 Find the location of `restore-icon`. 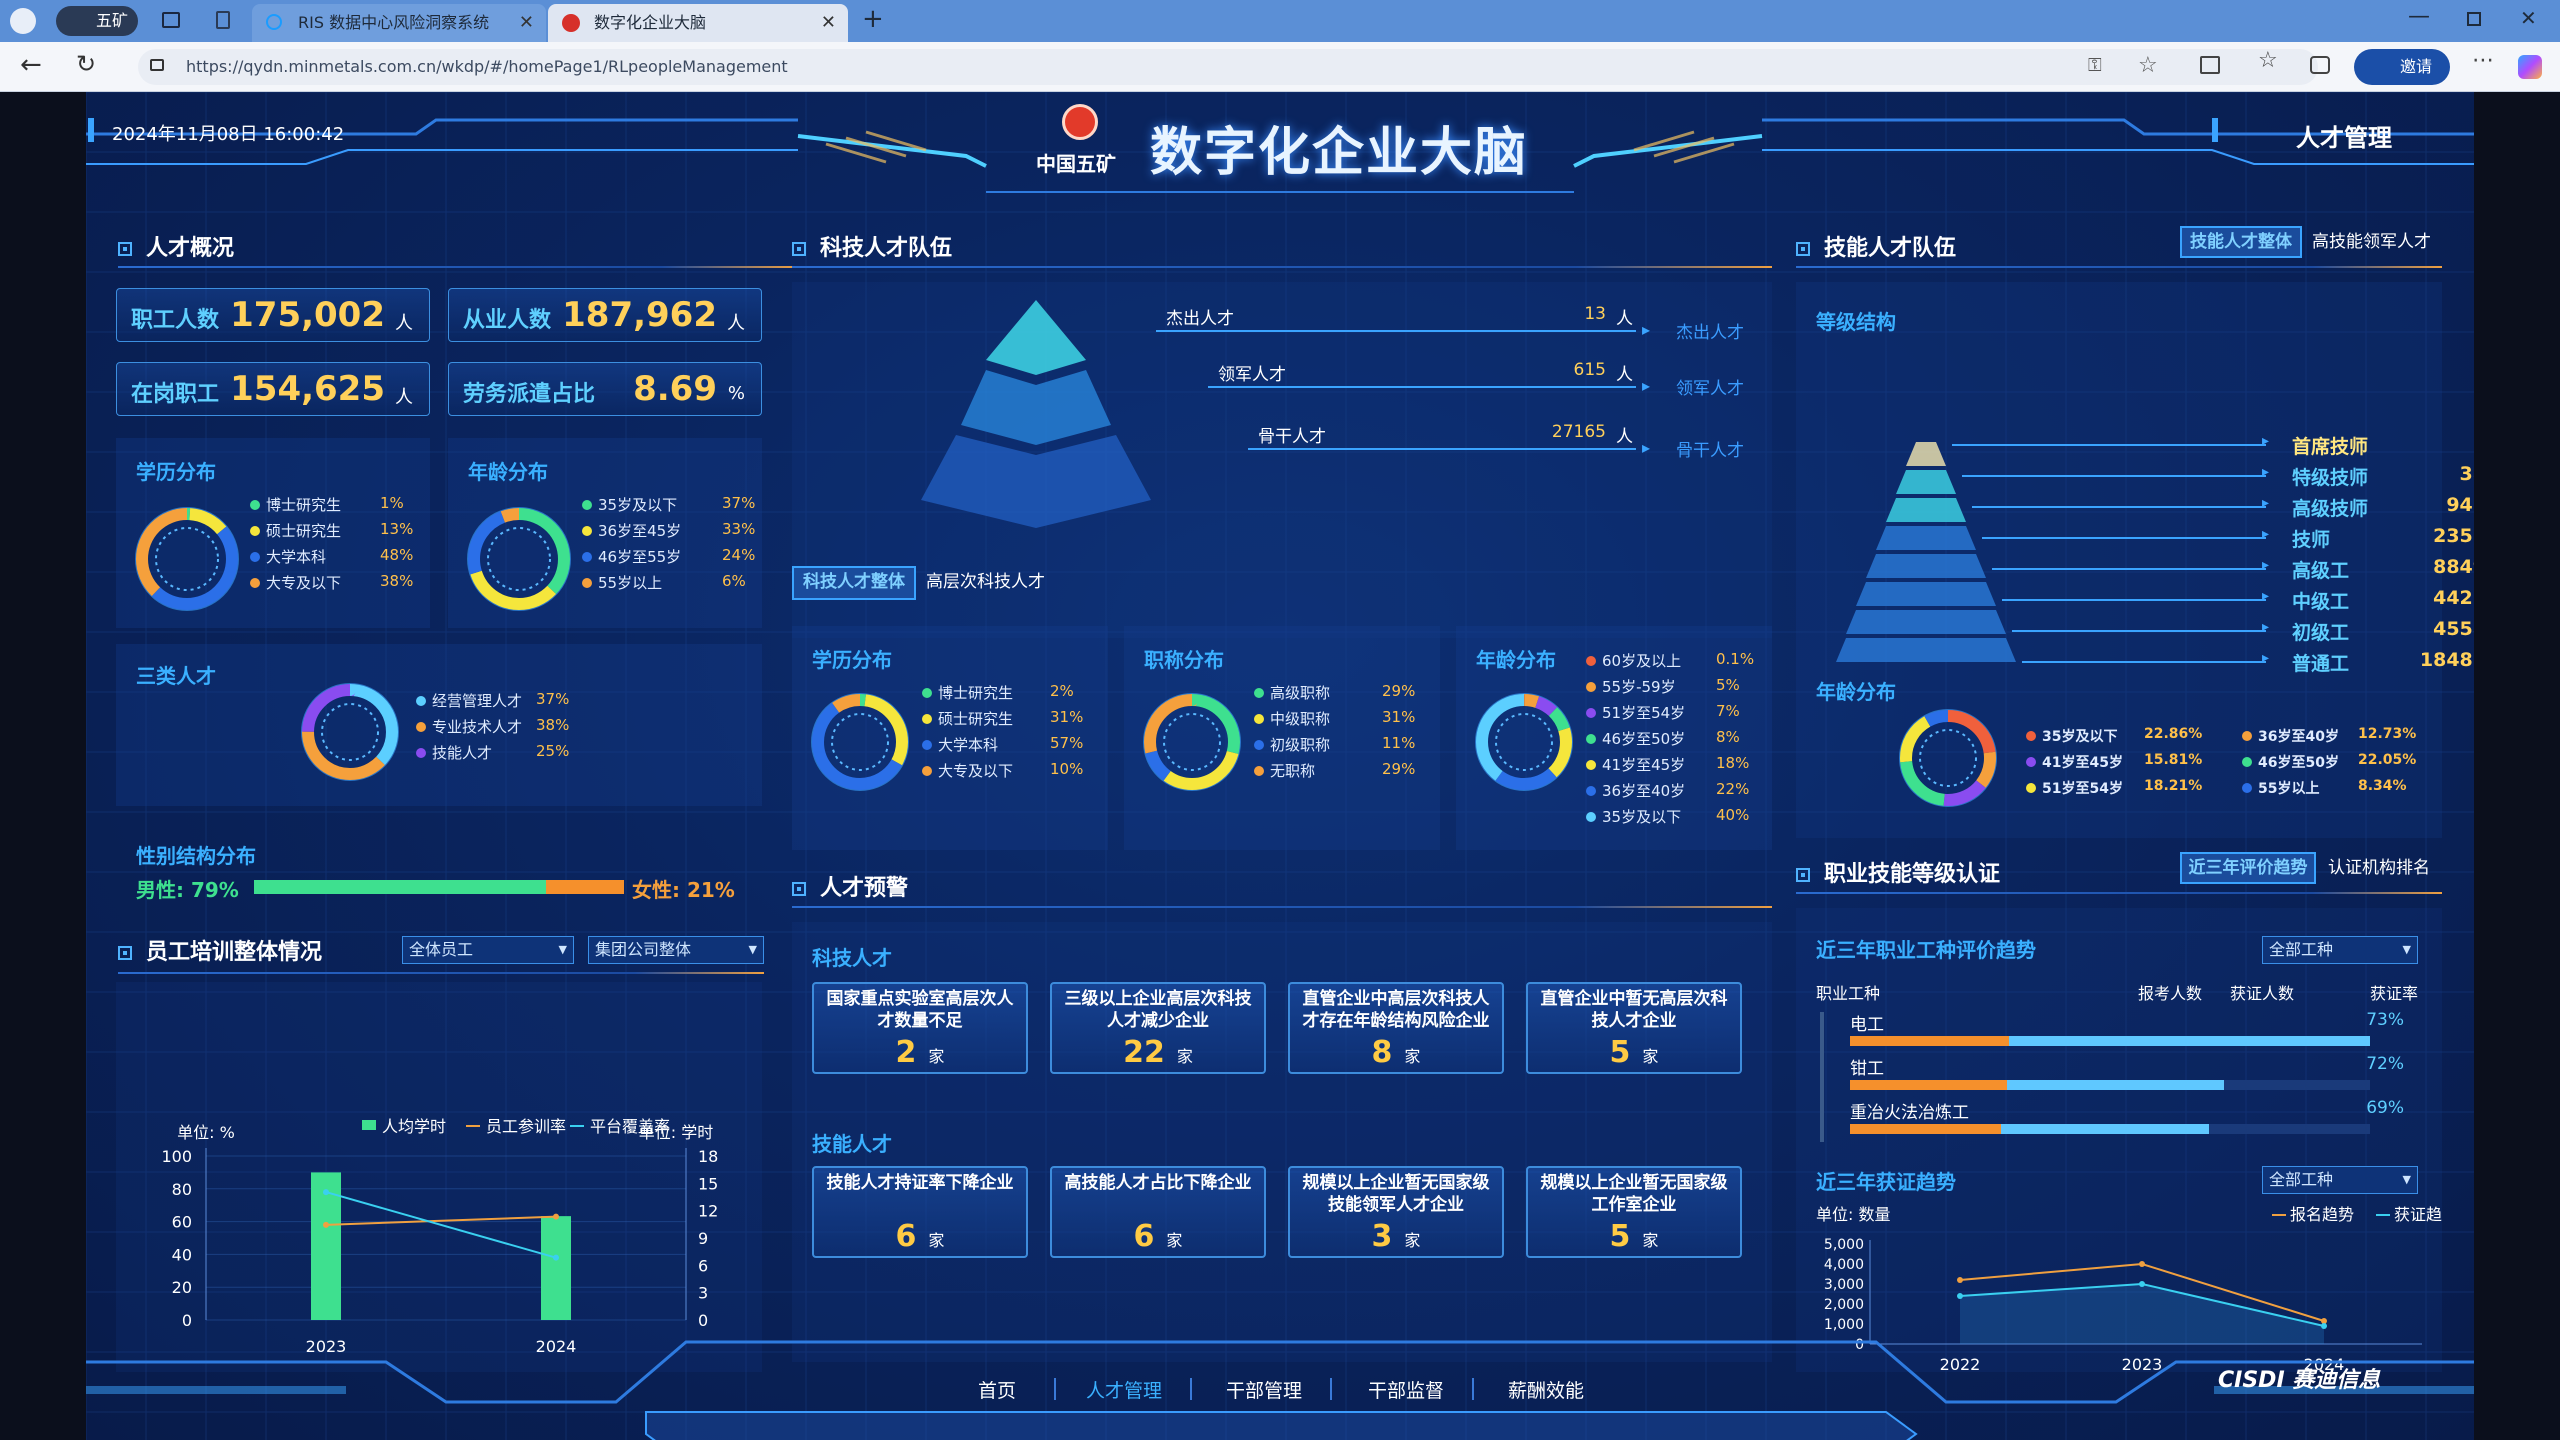

restore-icon is located at coordinates (2474, 19).